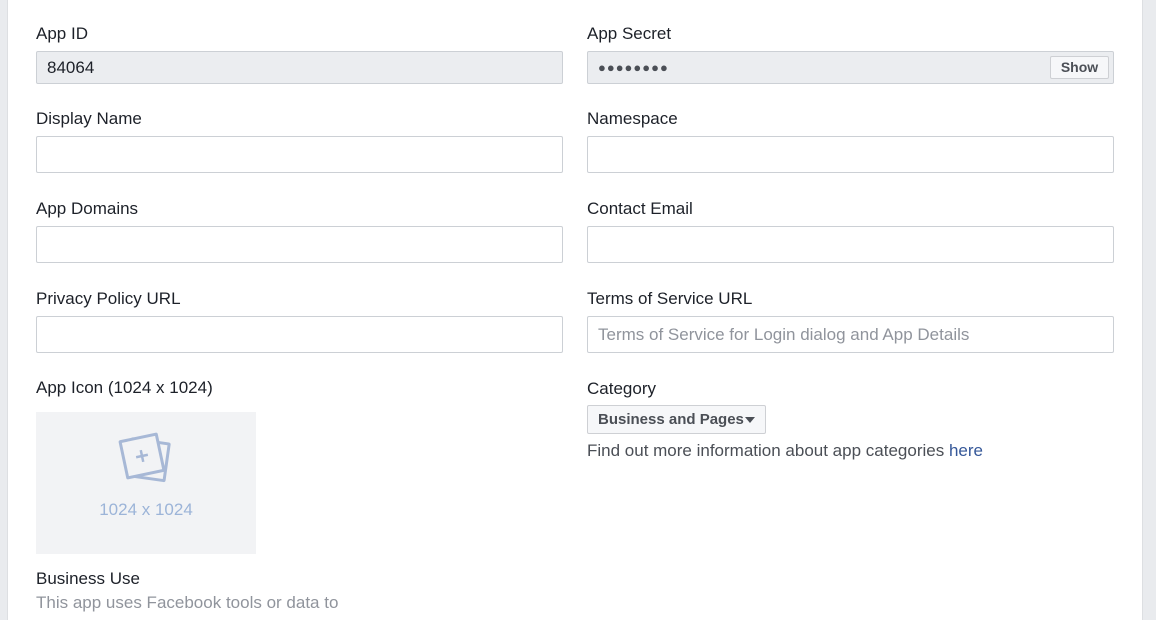  Describe the element at coordinates (850, 334) in the screenshot. I see `terms-of-service-input` at that location.